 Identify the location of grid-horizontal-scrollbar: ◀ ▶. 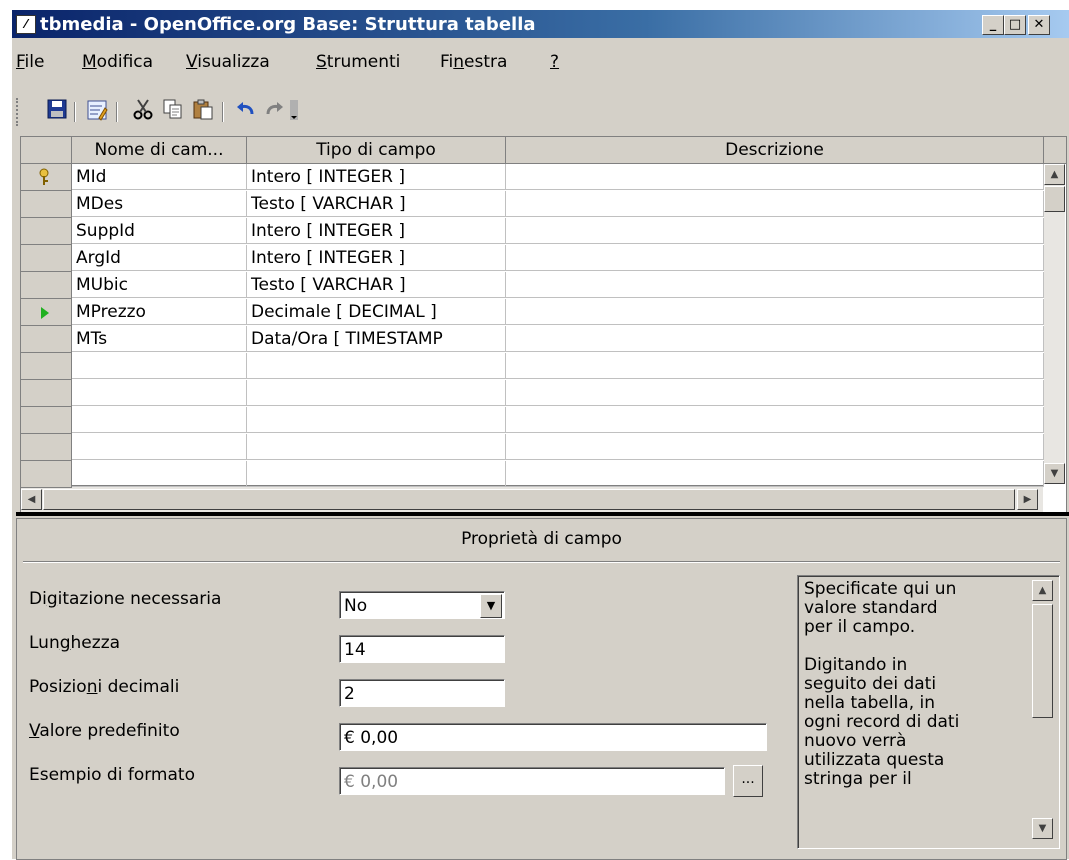
(532, 499).